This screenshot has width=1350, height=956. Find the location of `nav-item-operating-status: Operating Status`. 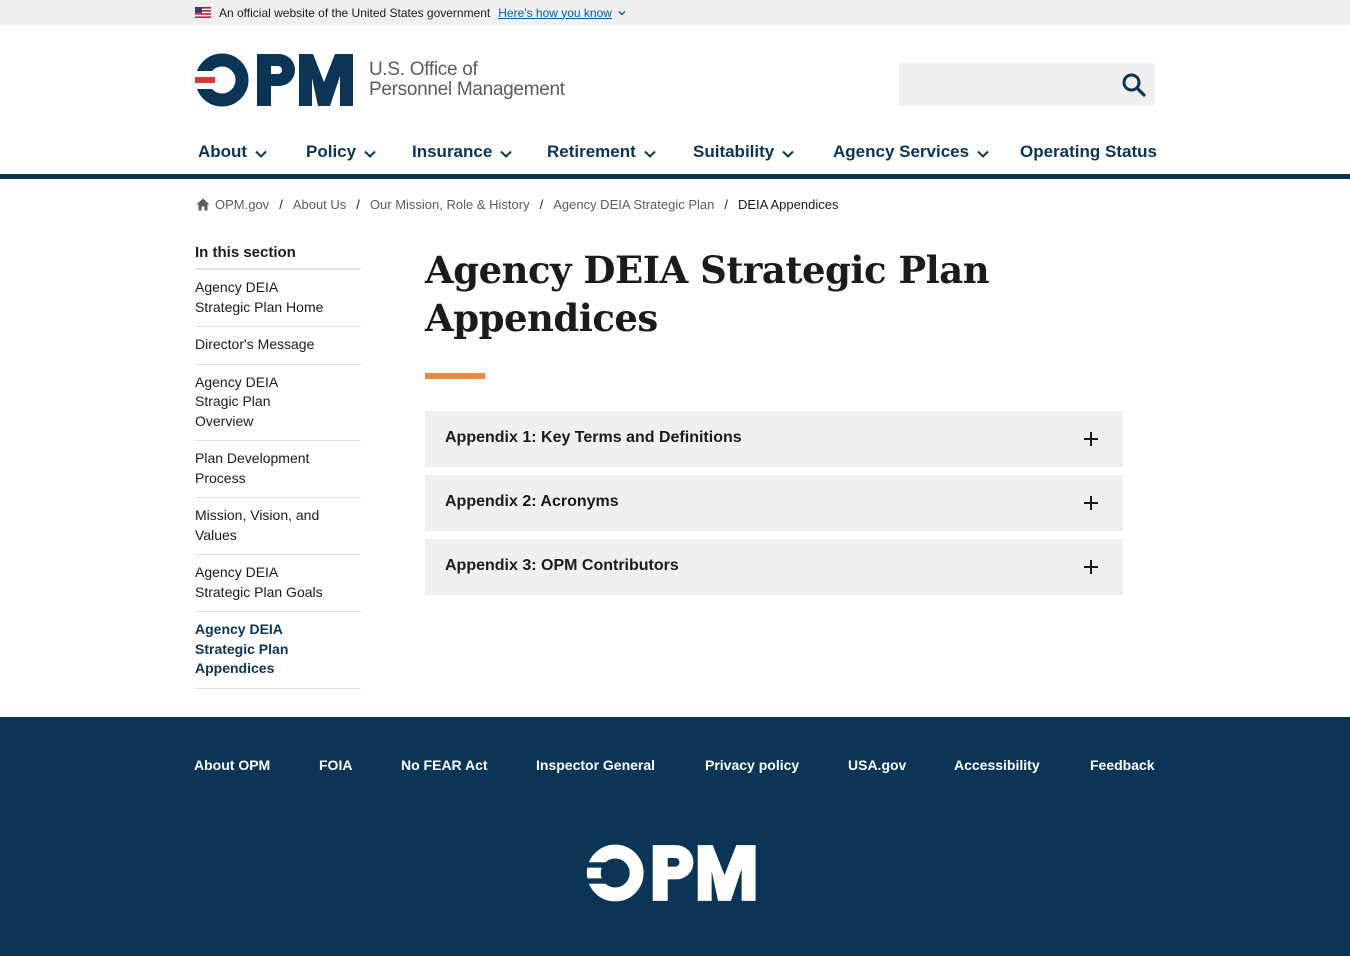

nav-item-operating-status: Operating Status is located at coordinates (1088, 152).